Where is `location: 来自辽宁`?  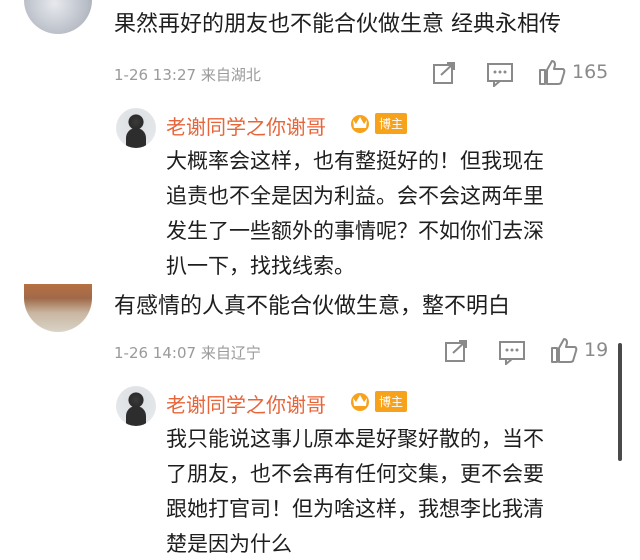
location: 来自辽宁 is located at coordinates (230, 353).